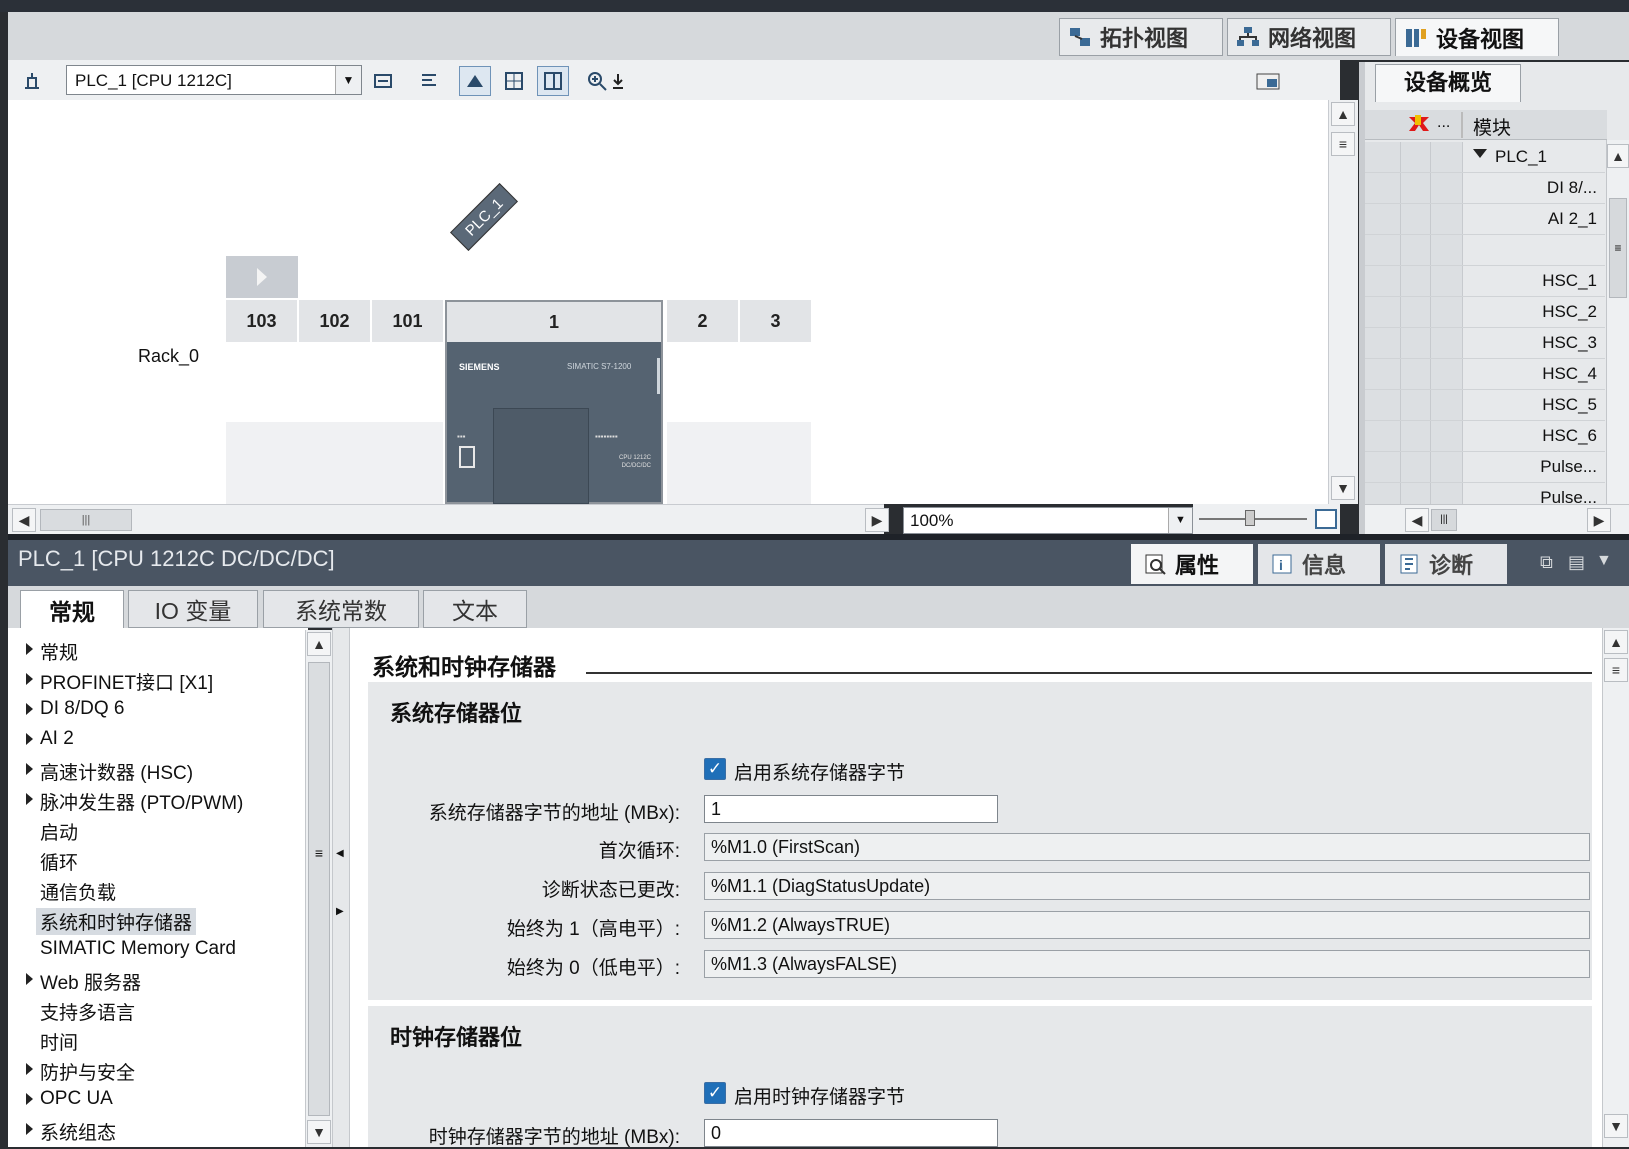 The height and width of the screenshot is (1149, 1629). What do you see at coordinates (72, 609) in the screenshot?
I see `tab-general: 常规` at bounding box center [72, 609].